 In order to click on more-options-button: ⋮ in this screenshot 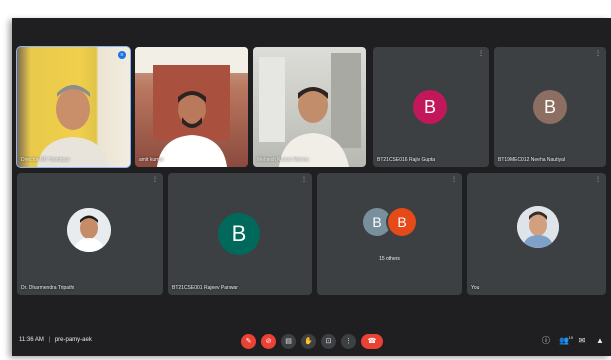, I will do `click(348, 341)`.